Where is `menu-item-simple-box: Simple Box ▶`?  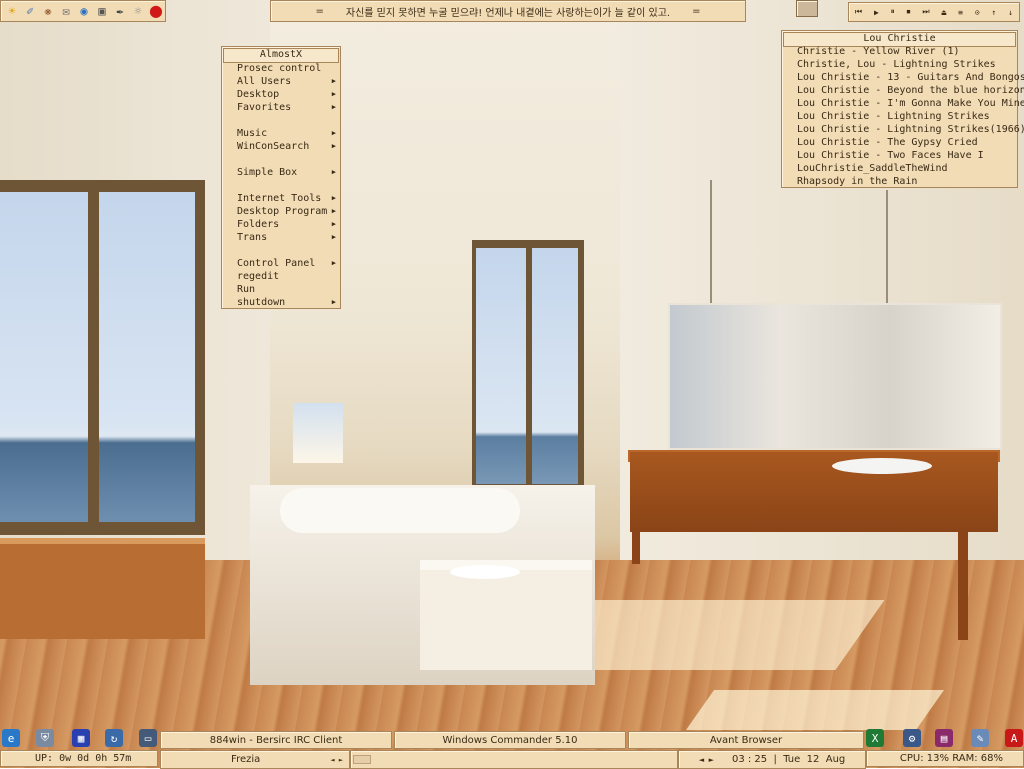 menu-item-simple-box: Simple Box ▶ is located at coordinates (286, 172).